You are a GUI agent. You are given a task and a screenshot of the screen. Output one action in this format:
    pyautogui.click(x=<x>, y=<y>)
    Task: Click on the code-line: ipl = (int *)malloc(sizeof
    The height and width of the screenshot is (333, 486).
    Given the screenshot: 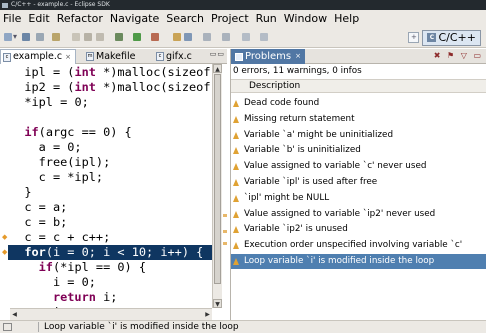 What is the action you would take?
    pyautogui.click(x=106, y=72)
    